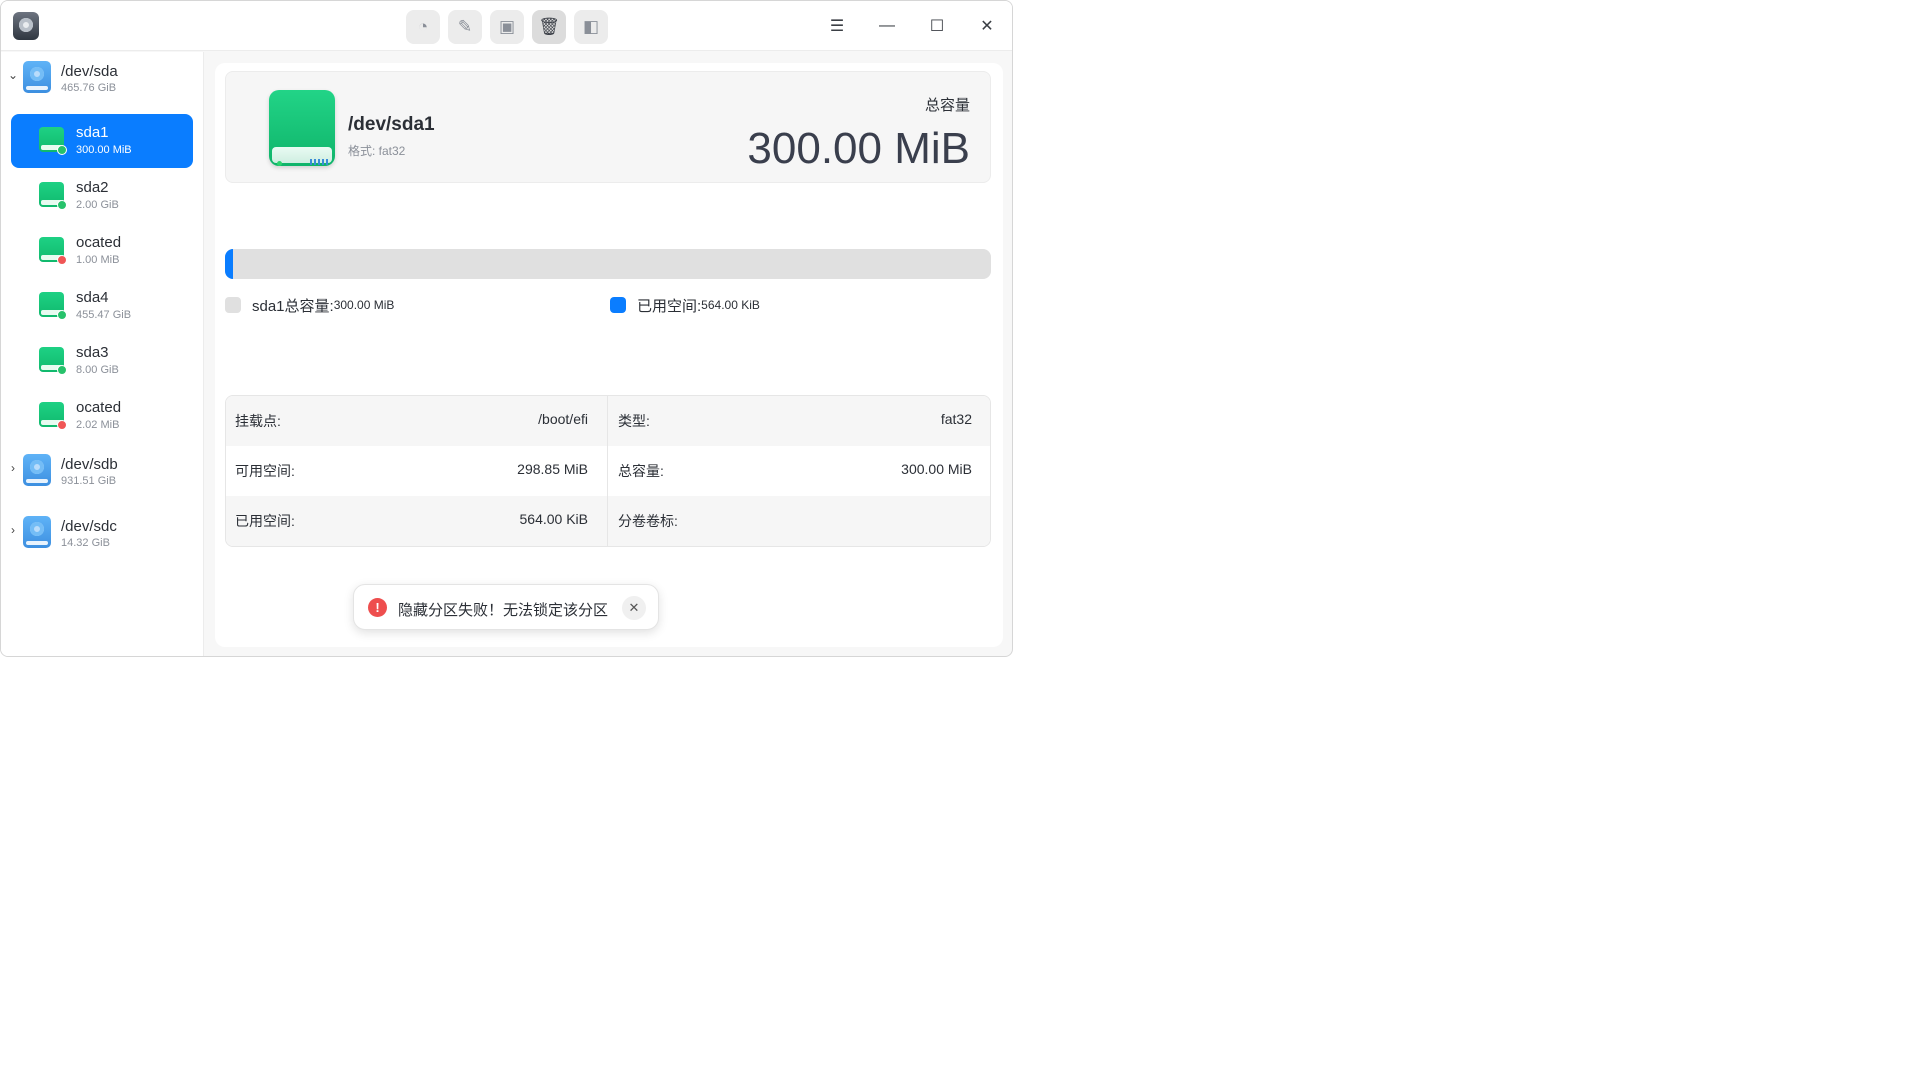  Describe the element at coordinates (634, 421) in the screenshot. I see `type-label: 类型:` at that location.